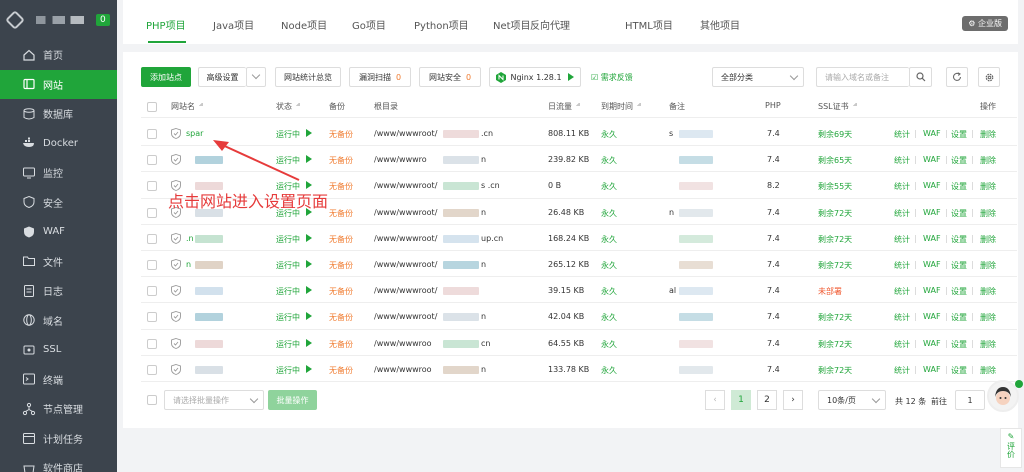 The height and width of the screenshot is (472, 1024). Describe the element at coordinates (58, 321) in the screenshot. I see `sidebar-item-9: 域名` at that location.